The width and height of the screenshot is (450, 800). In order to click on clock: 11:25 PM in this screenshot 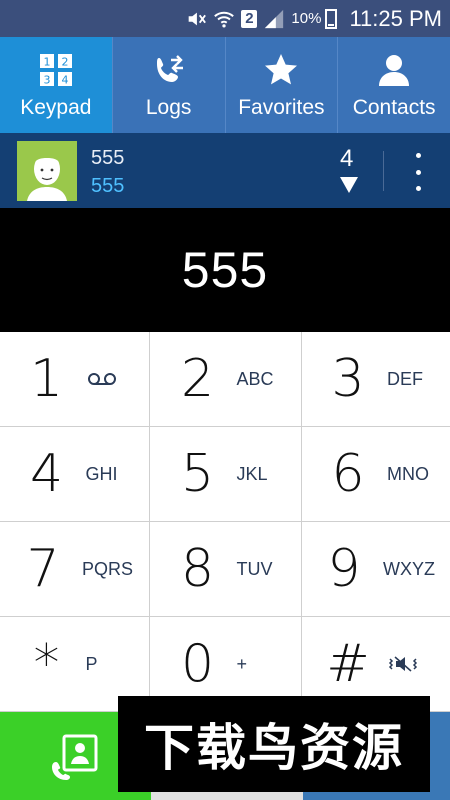, I will do `click(395, 18)`.